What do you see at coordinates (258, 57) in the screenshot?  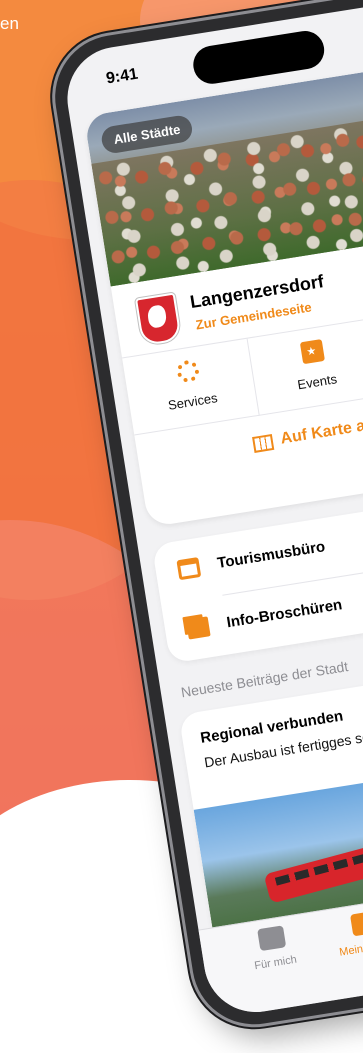 I see `dynamic-island` at bounding box center [258, 57].